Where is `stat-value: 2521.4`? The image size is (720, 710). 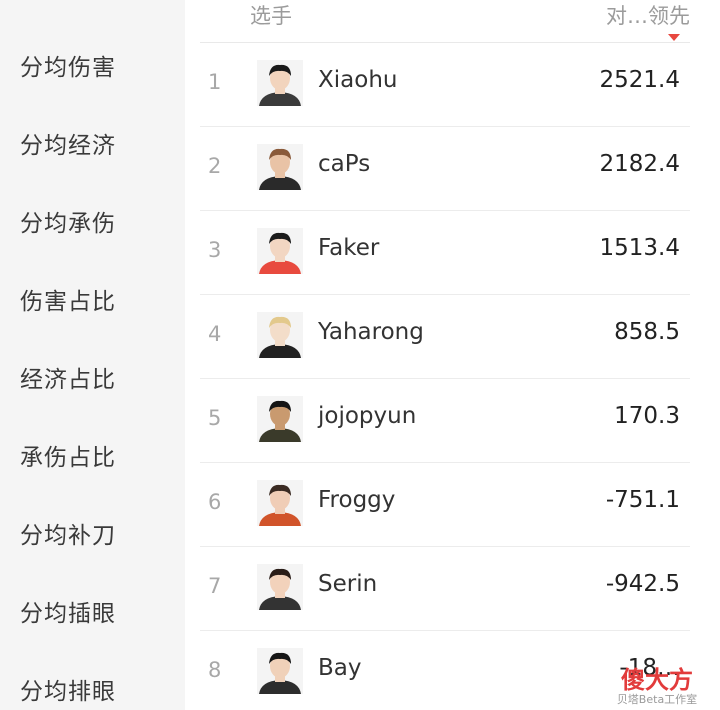
stat-value: 2521.4 is located at coordinates (639, 80).